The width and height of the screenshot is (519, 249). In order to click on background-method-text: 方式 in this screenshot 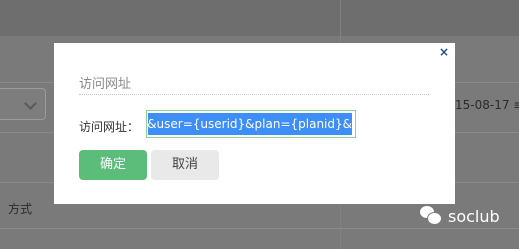, I will do `click(20, 209)`.